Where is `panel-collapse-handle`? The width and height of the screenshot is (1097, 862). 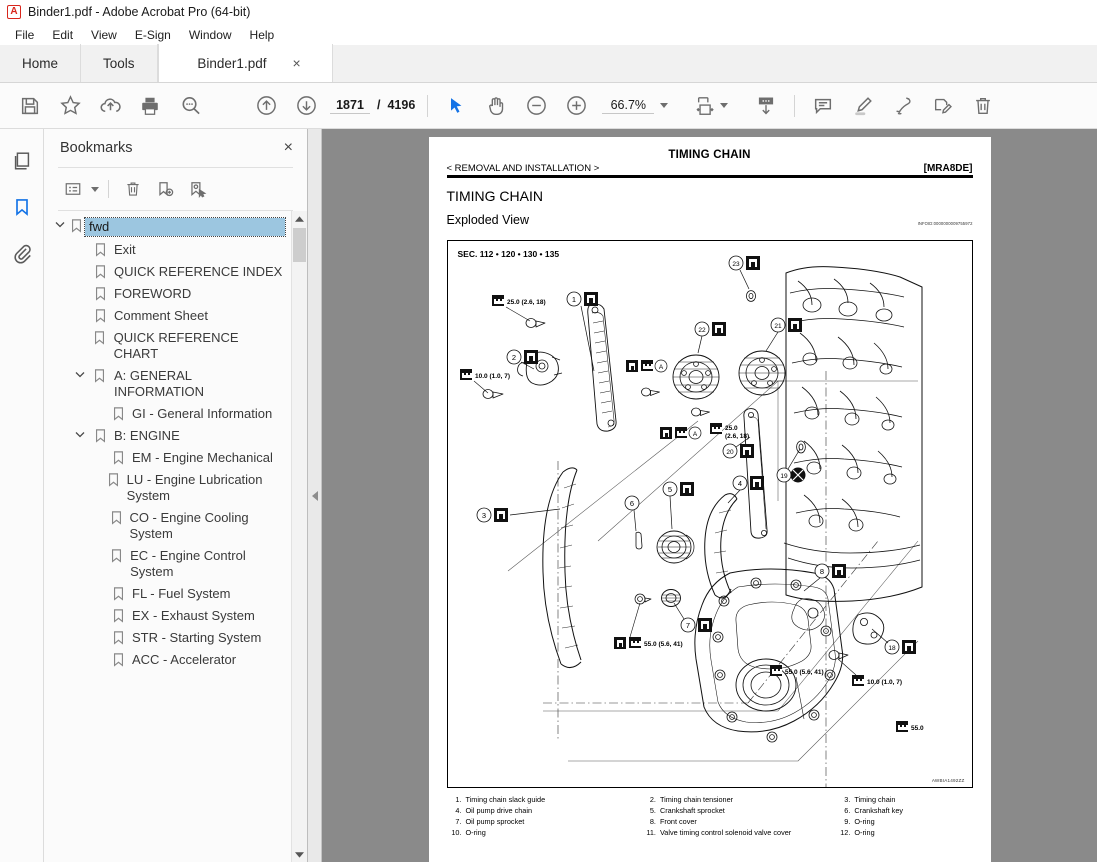 panel-collapse-handle is located at coordinates (315, 495).